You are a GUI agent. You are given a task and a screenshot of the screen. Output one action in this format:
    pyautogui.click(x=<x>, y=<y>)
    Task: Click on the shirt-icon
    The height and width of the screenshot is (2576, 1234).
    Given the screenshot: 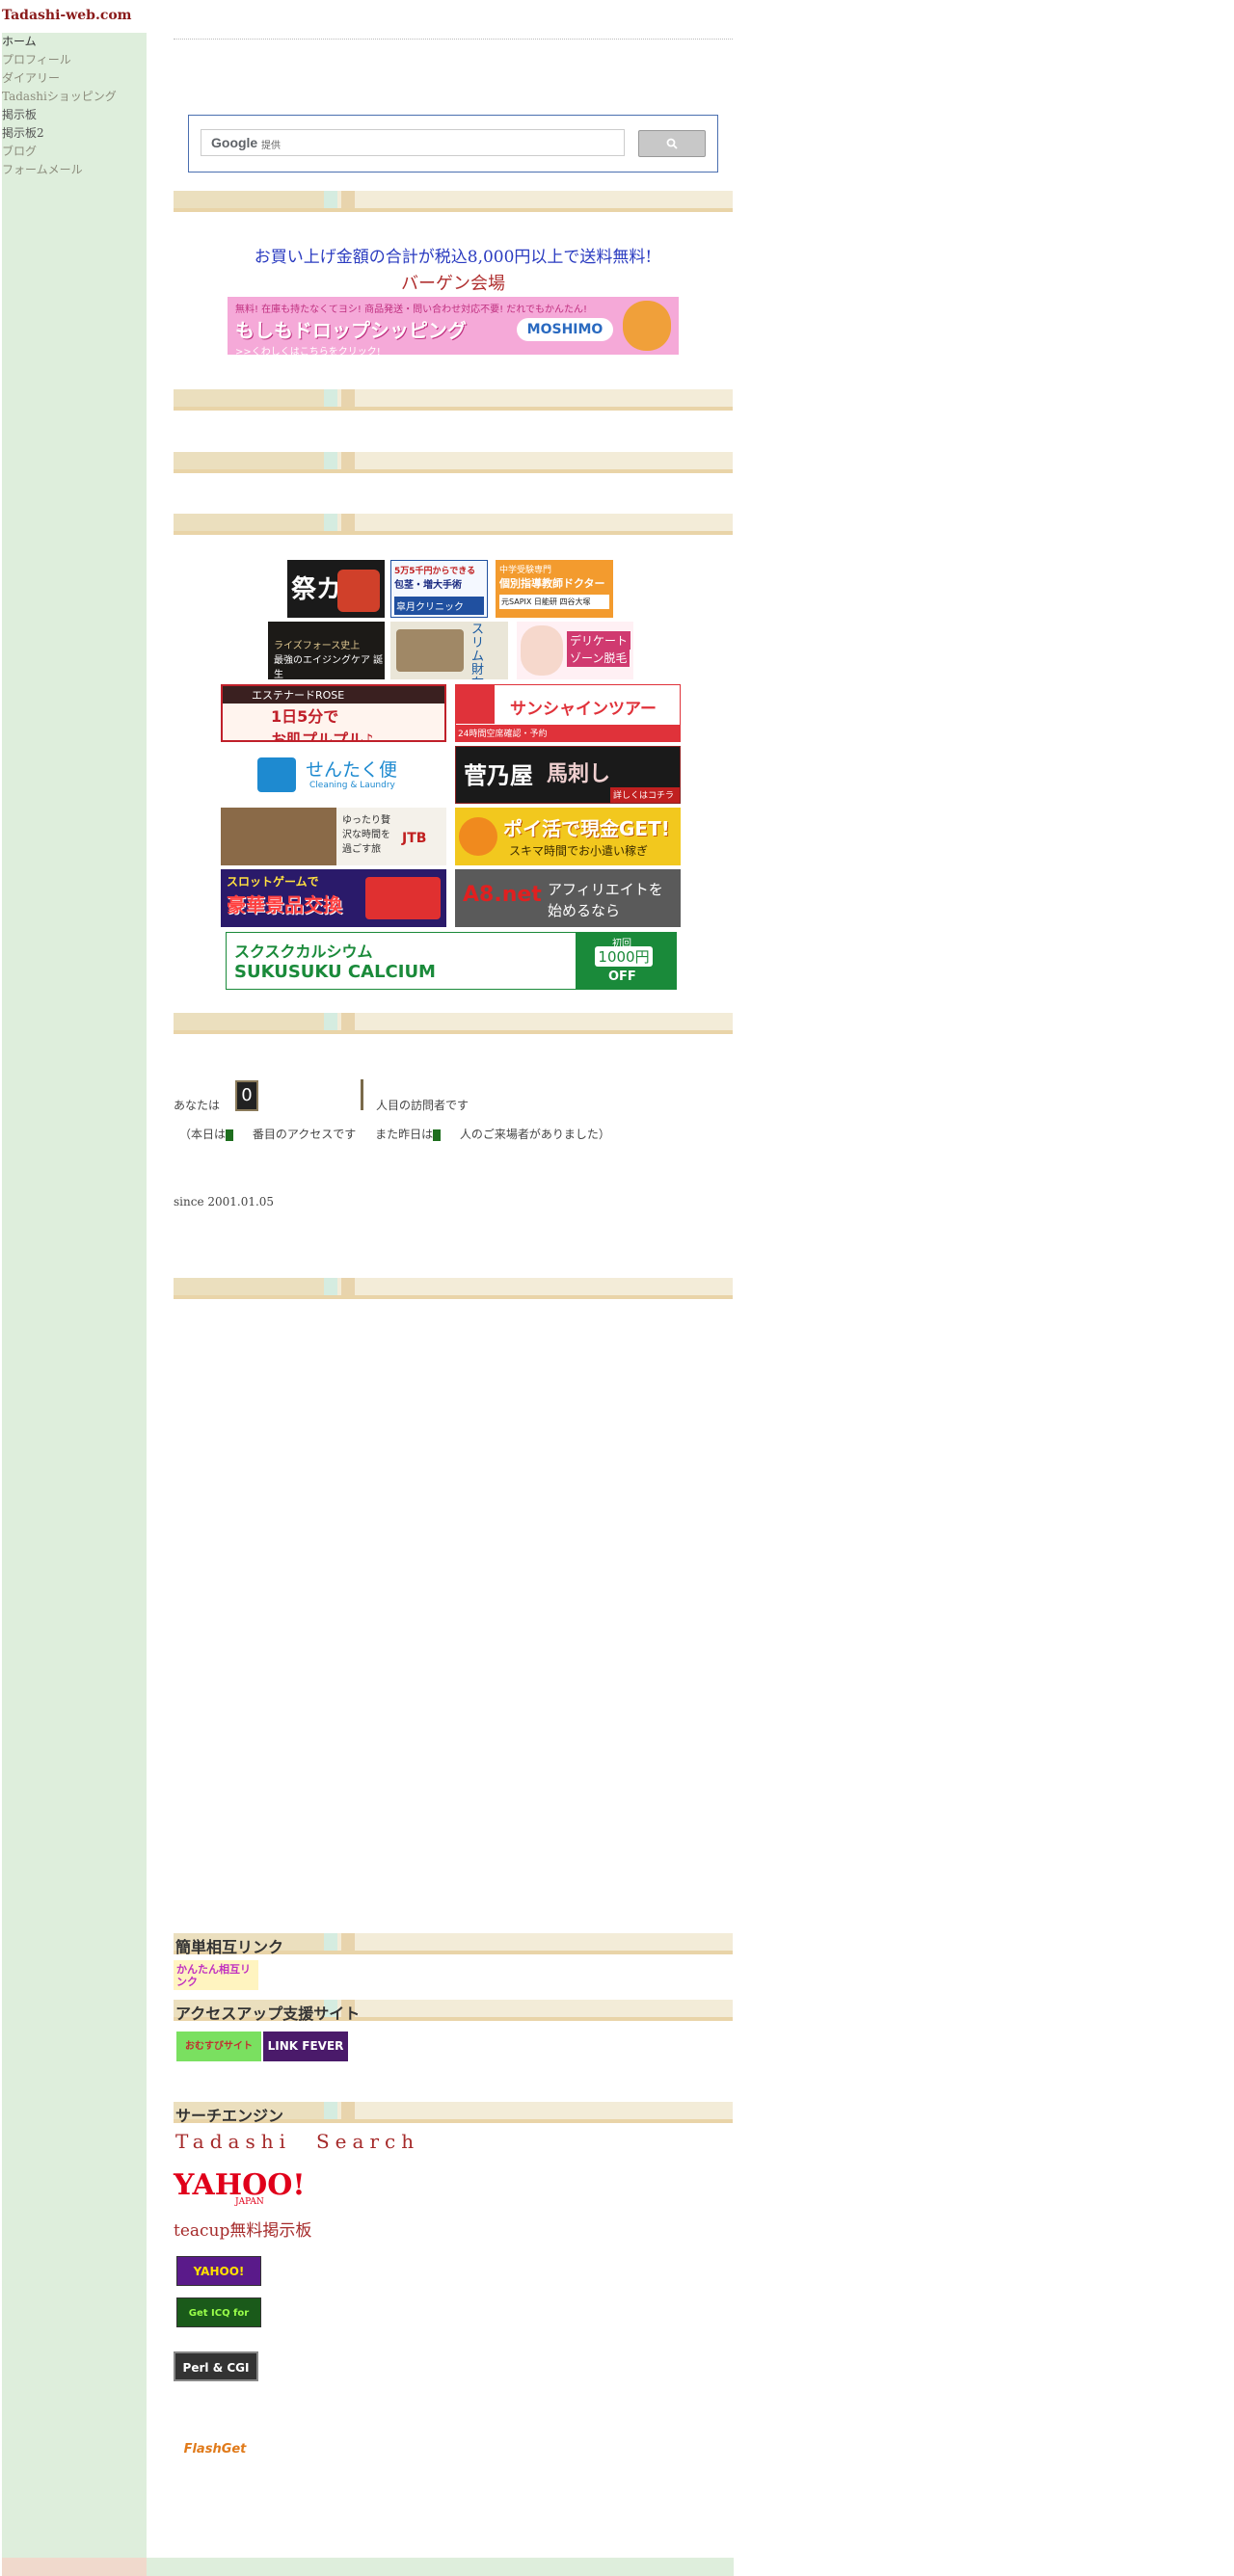 What is the action you would take?
    pyautogui.click(x=277, y=774)
    